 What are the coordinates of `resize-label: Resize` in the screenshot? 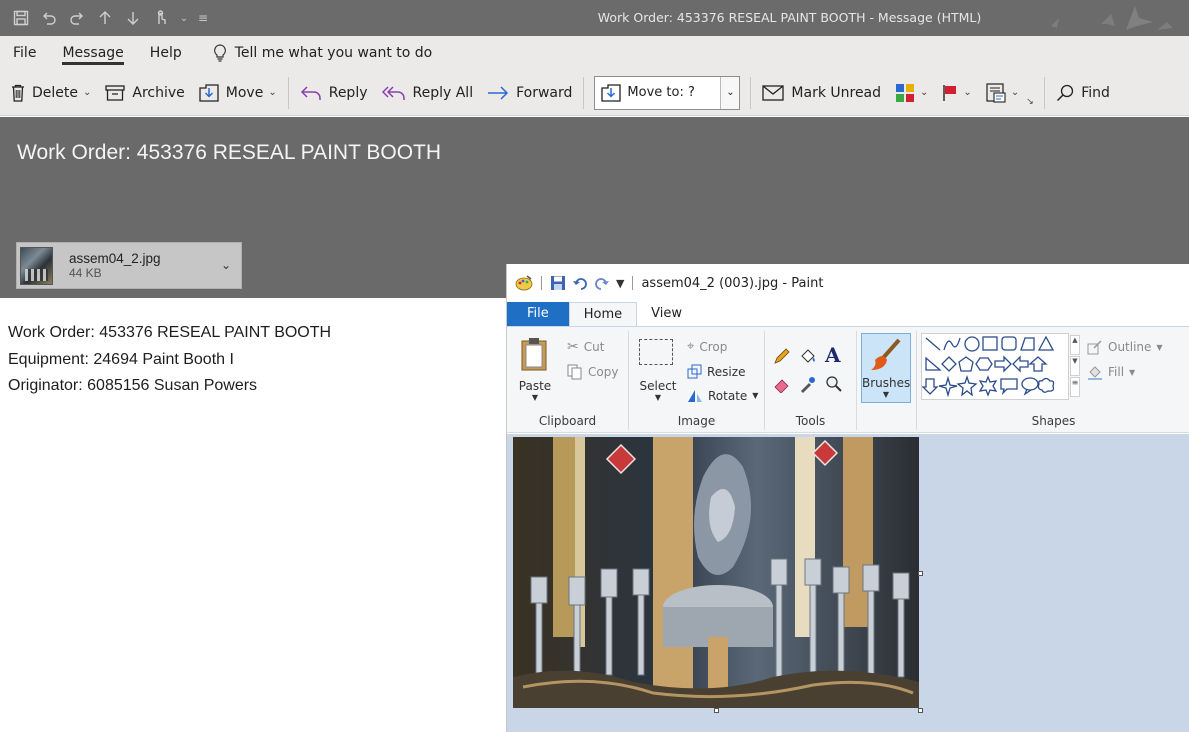 It's located at (726, 371).